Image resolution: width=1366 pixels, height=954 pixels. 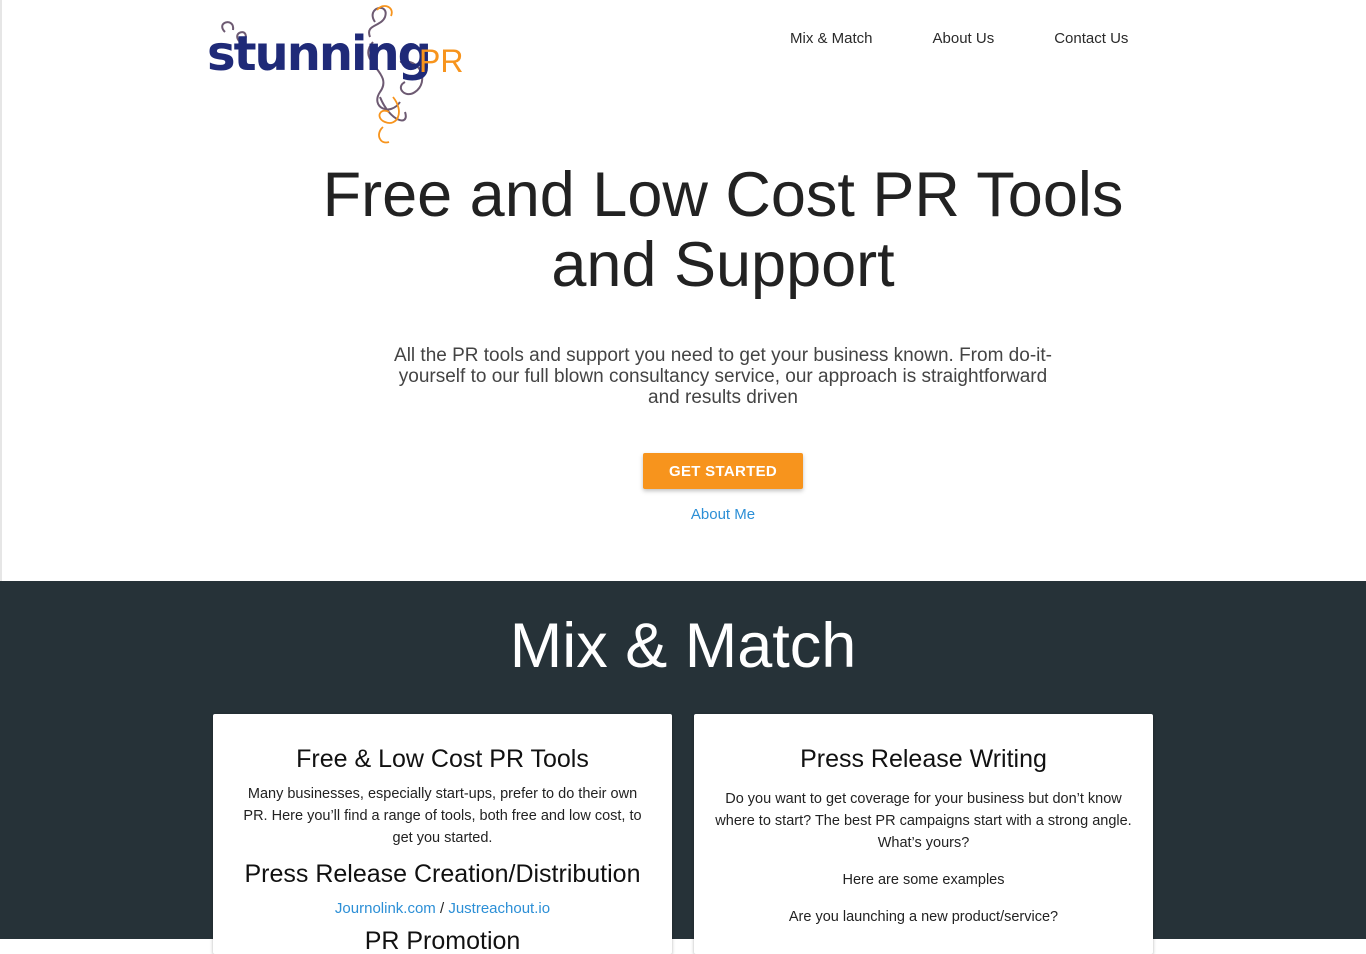 What do you see at coordinates (831, 39) in the screenshot?
I see `nav-item-mix-match: Mix & Match` at bounding box center [831, 39].